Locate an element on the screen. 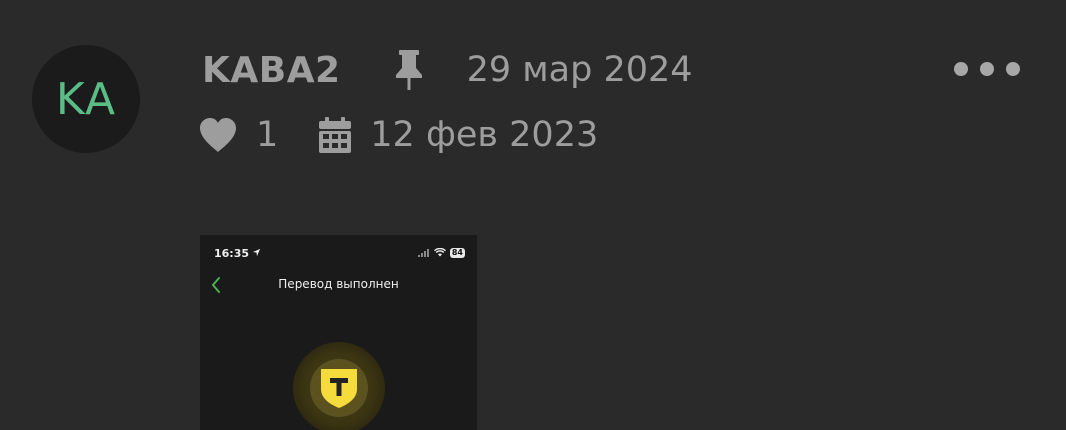 The image size is (1066, 430). screen-title: Перевод выполнен is located at coordinates (338, 284).